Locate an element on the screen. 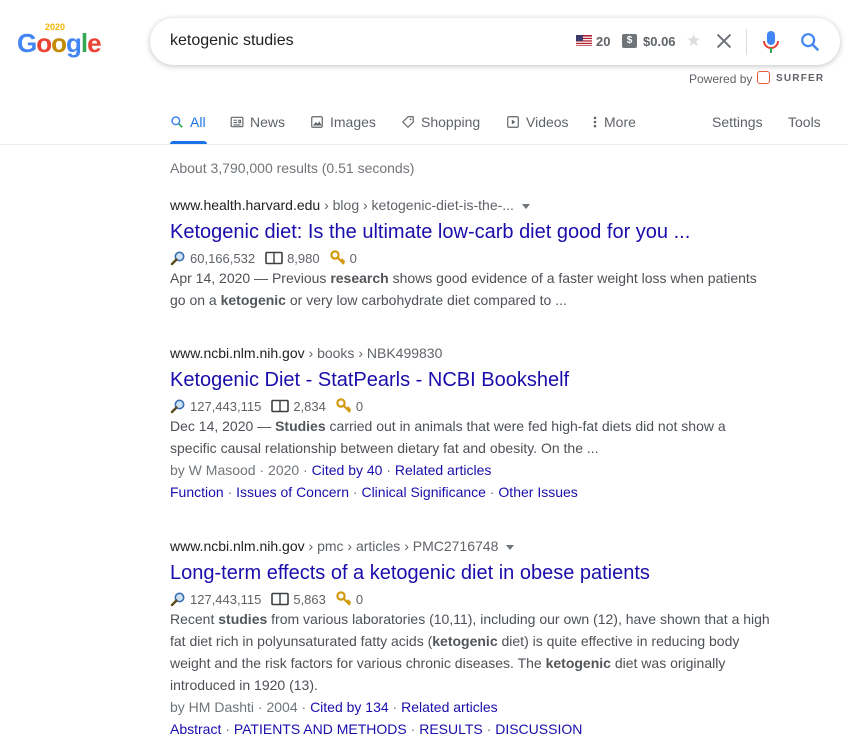 The height and width of the screenshot is (756, 848). pages-value: 2,834 is located at coordinates (309, 406).